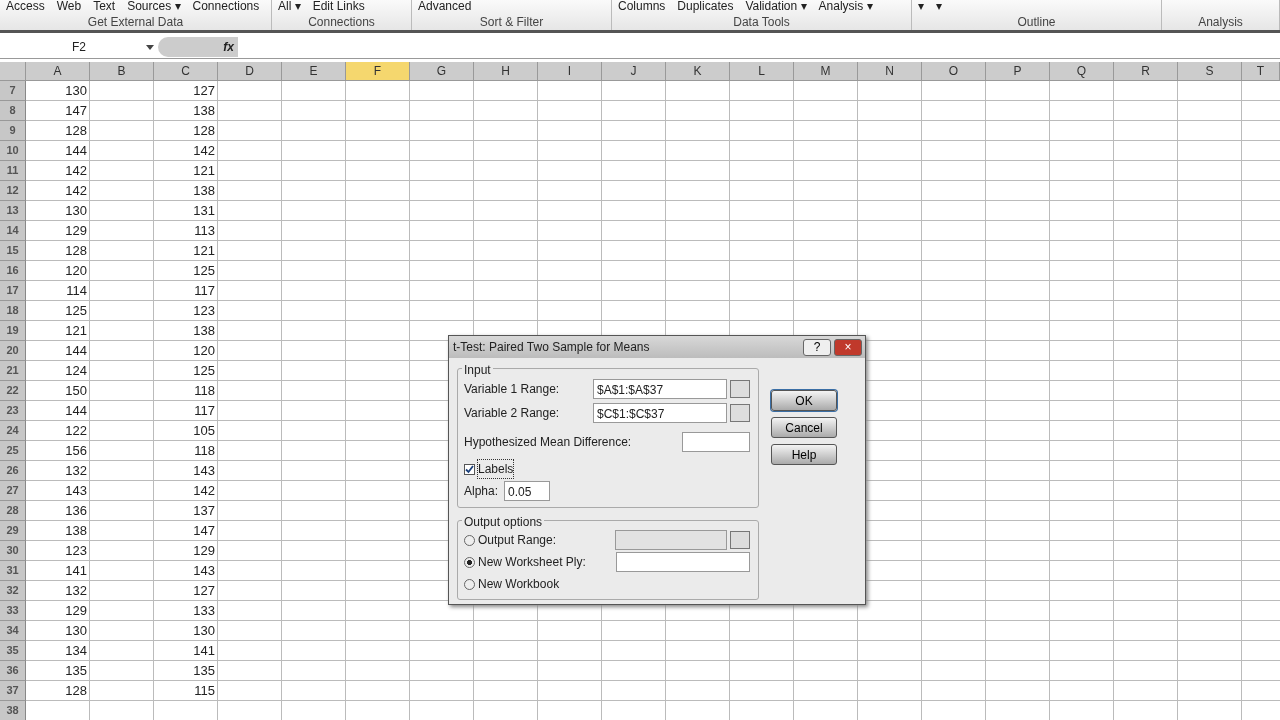  I want to click on column-header: N, so click(890, 71).